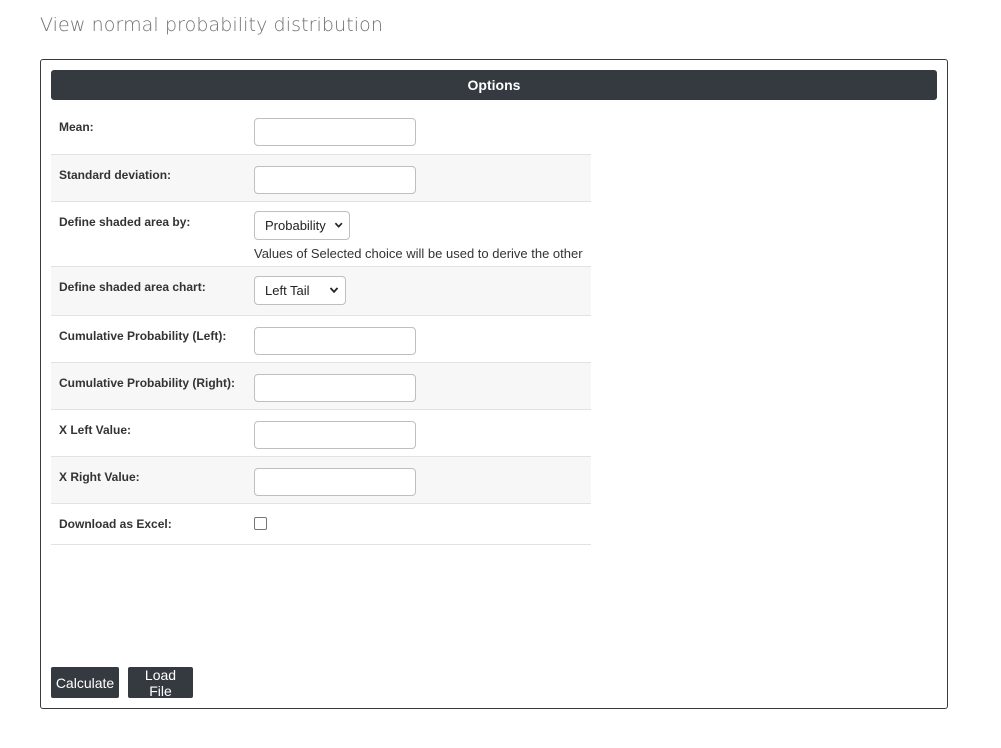 The width and height of the screenshot is (1001, 748). I want to click on shaded-chart-select: Left Tail, so click(300, 290).